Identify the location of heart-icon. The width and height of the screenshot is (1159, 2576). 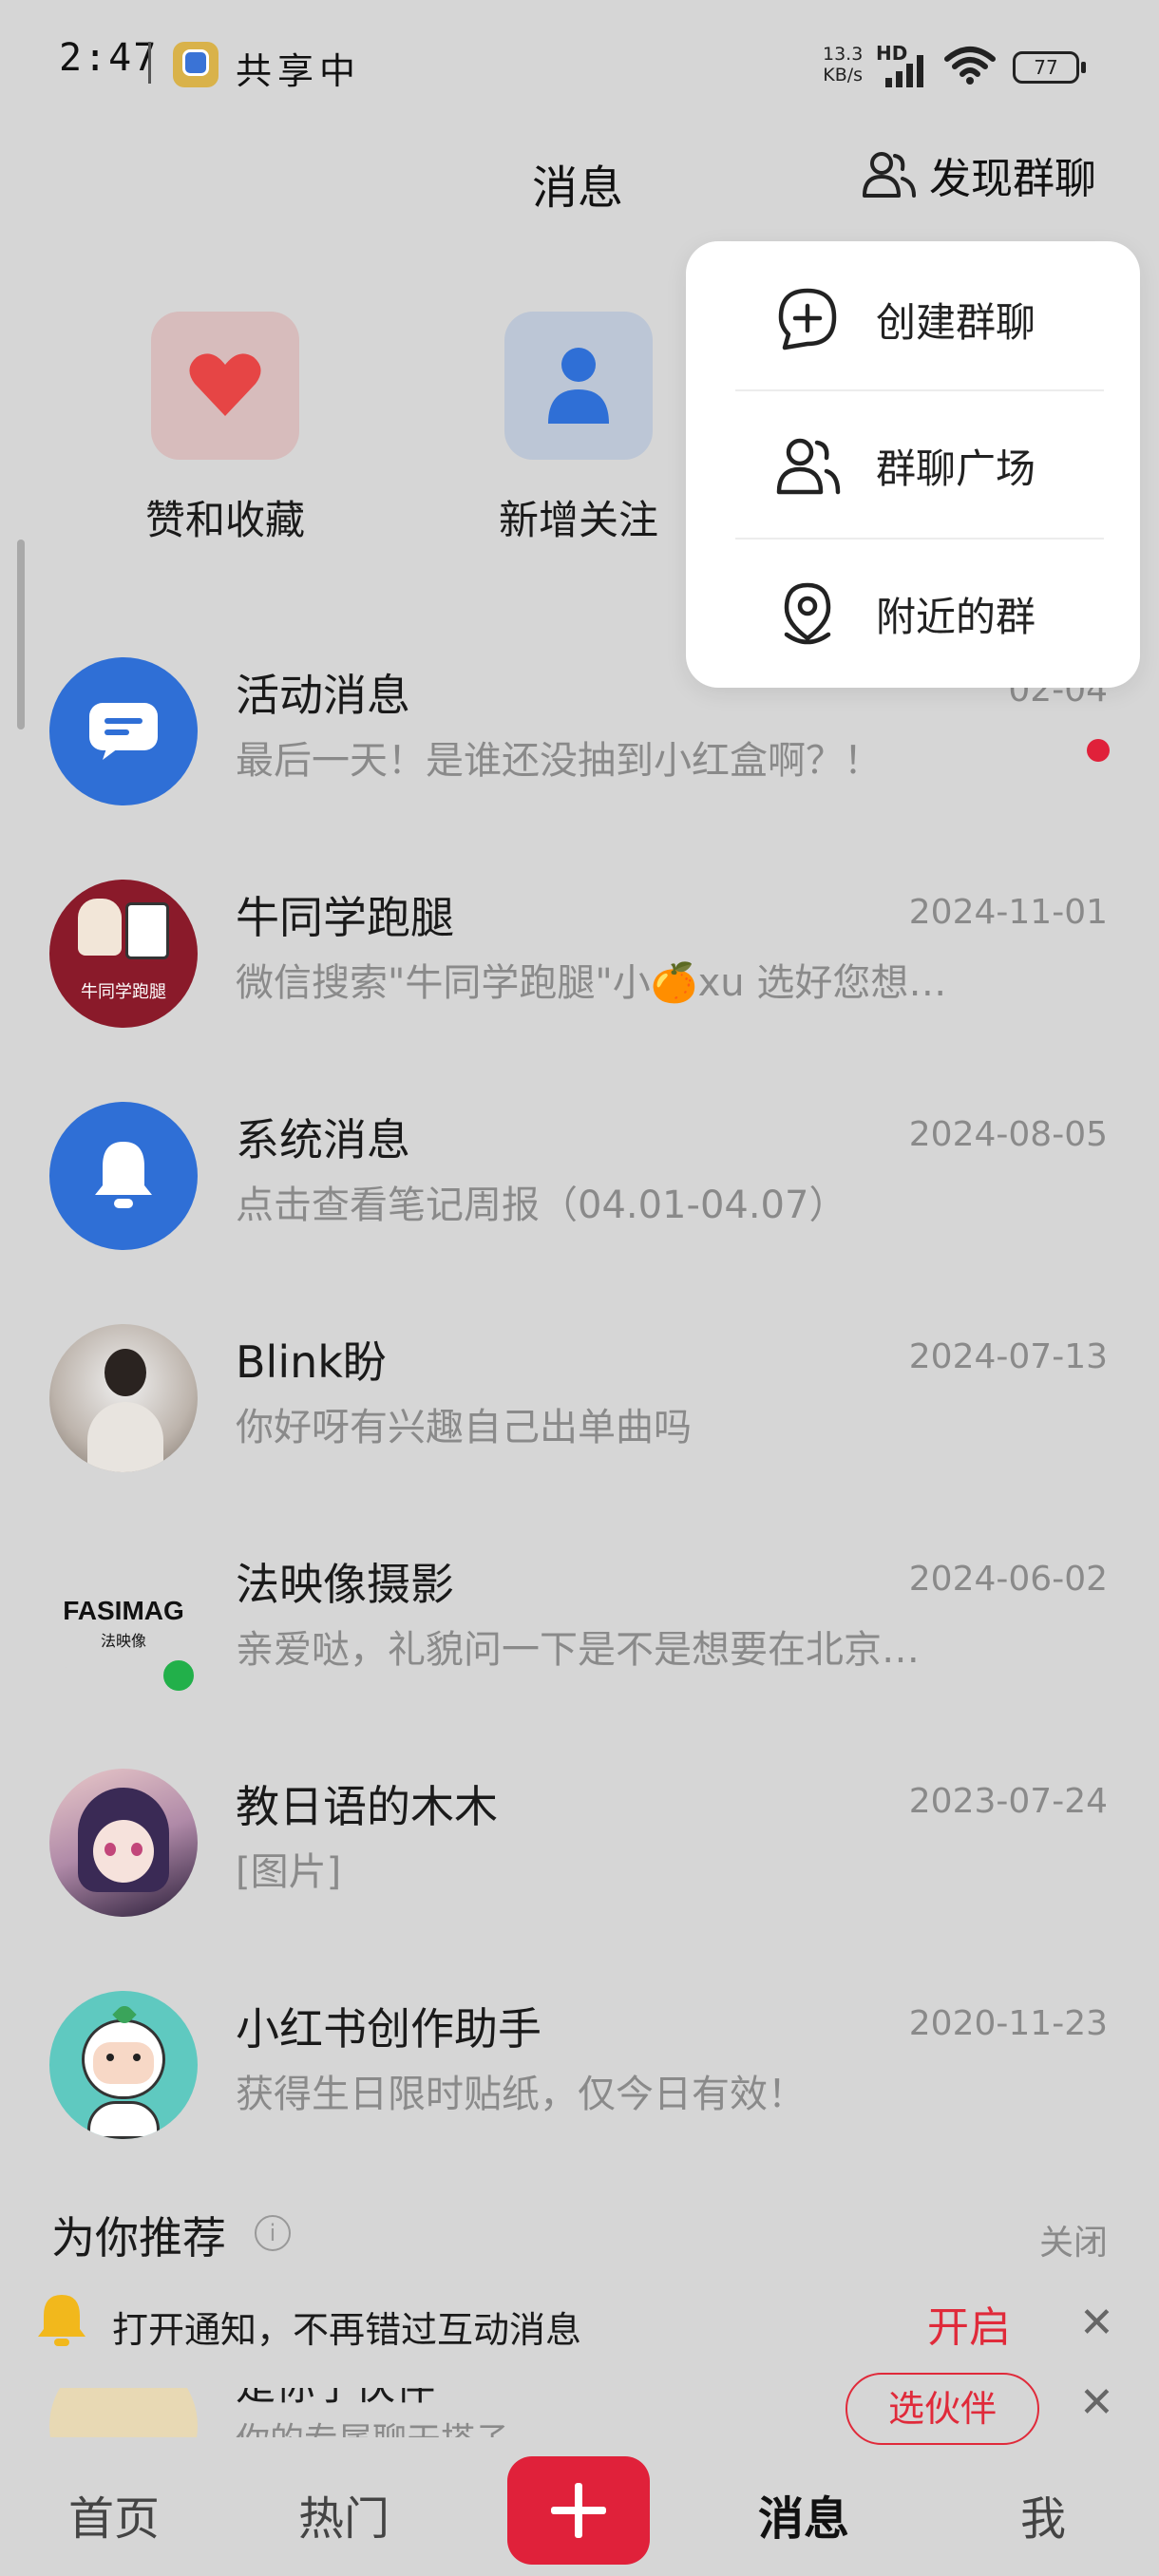
(225, 384).